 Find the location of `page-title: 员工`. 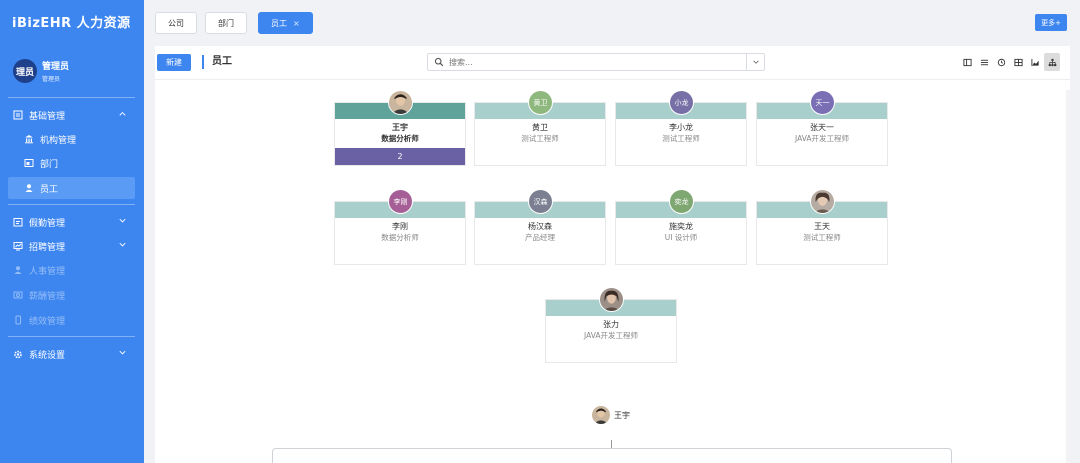

page-title: 员工 is located at coordinates (217, 62).